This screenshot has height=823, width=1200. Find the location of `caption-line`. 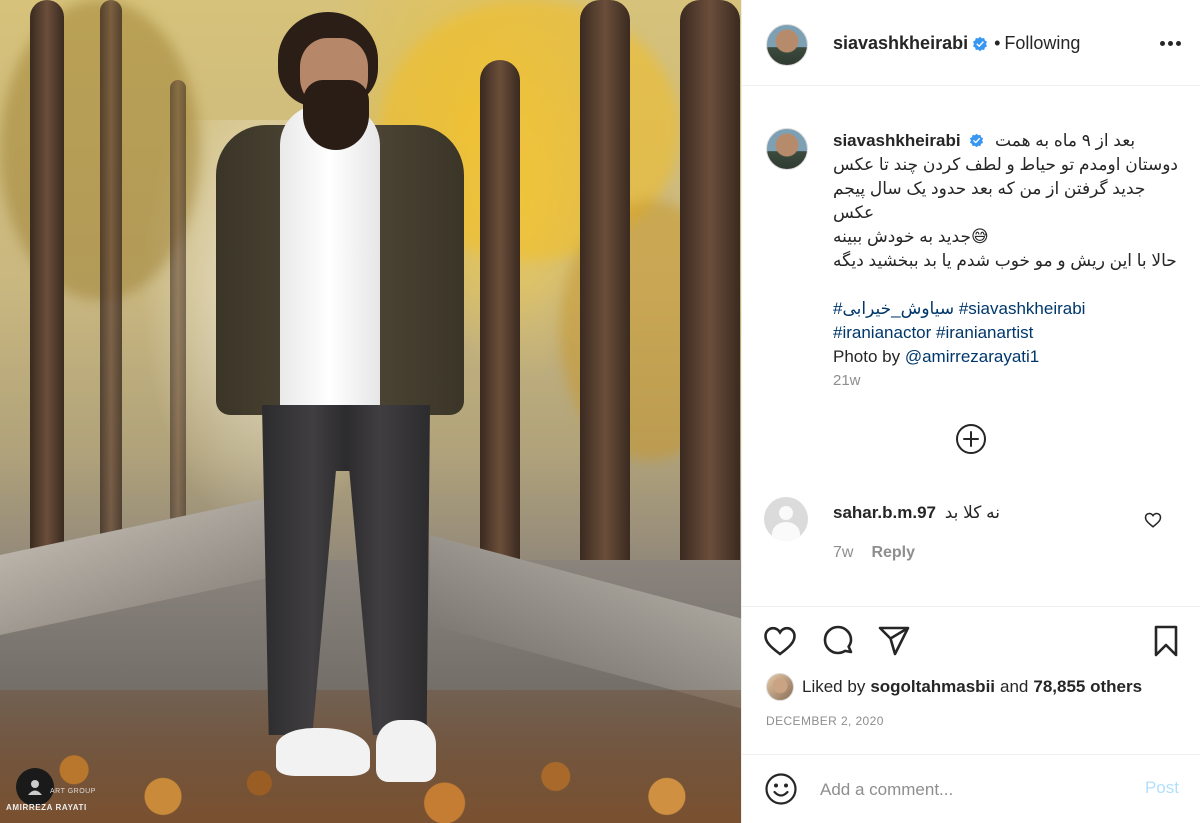

caption-line is located at coordinates (1008, 285).